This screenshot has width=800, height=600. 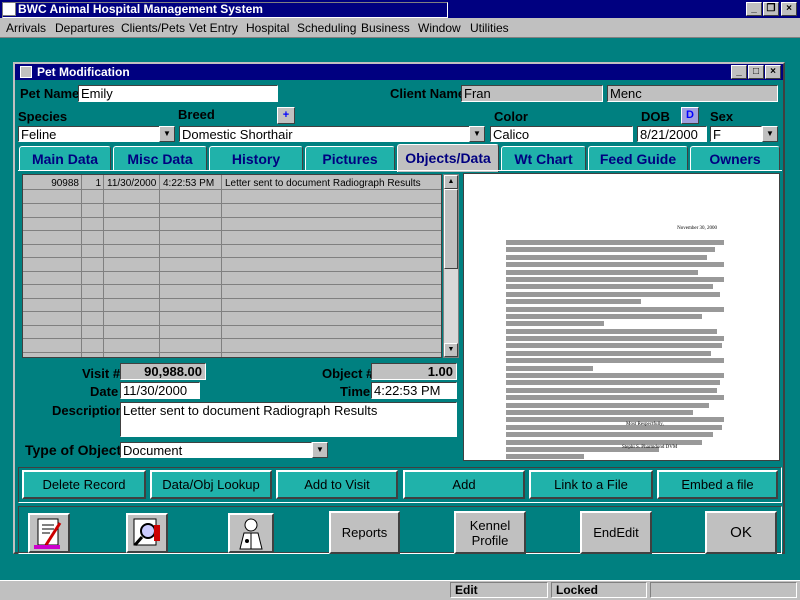 I want to click on menu-utilities: Utilities, so click(x=489, y=28).